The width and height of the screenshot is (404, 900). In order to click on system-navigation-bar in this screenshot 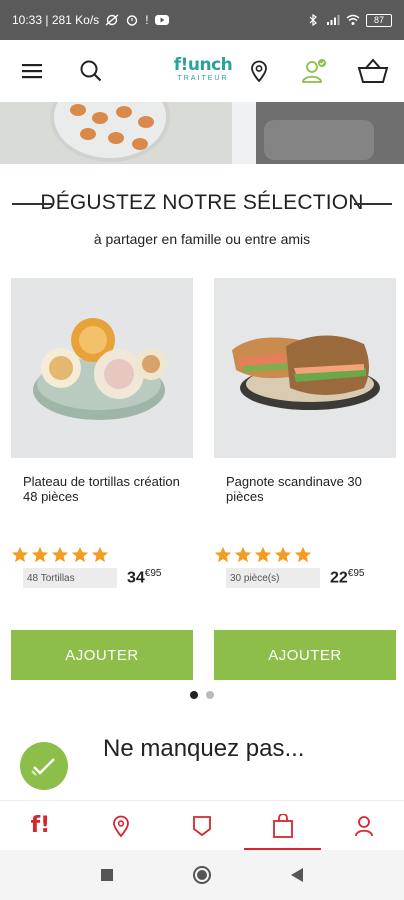, I will do `click(202, 875)`.